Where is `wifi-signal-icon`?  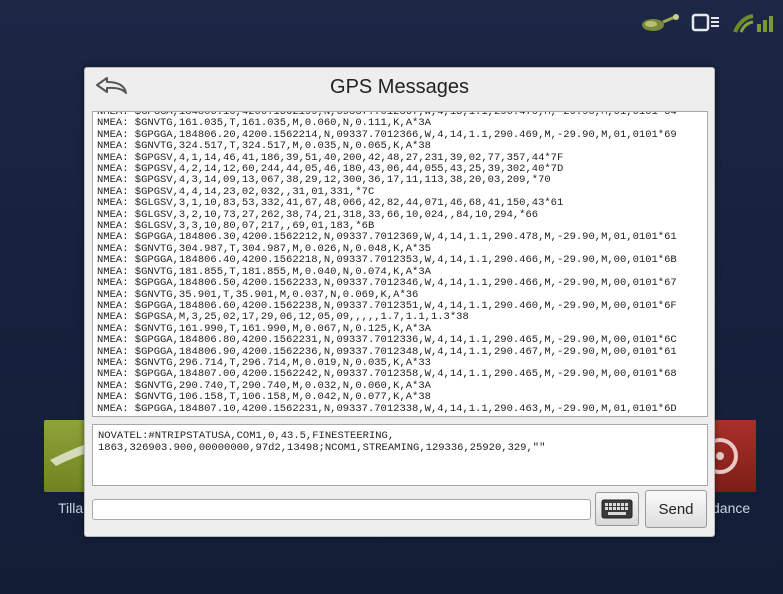
wifi-signal-icon is located at coordinates (753, 25).